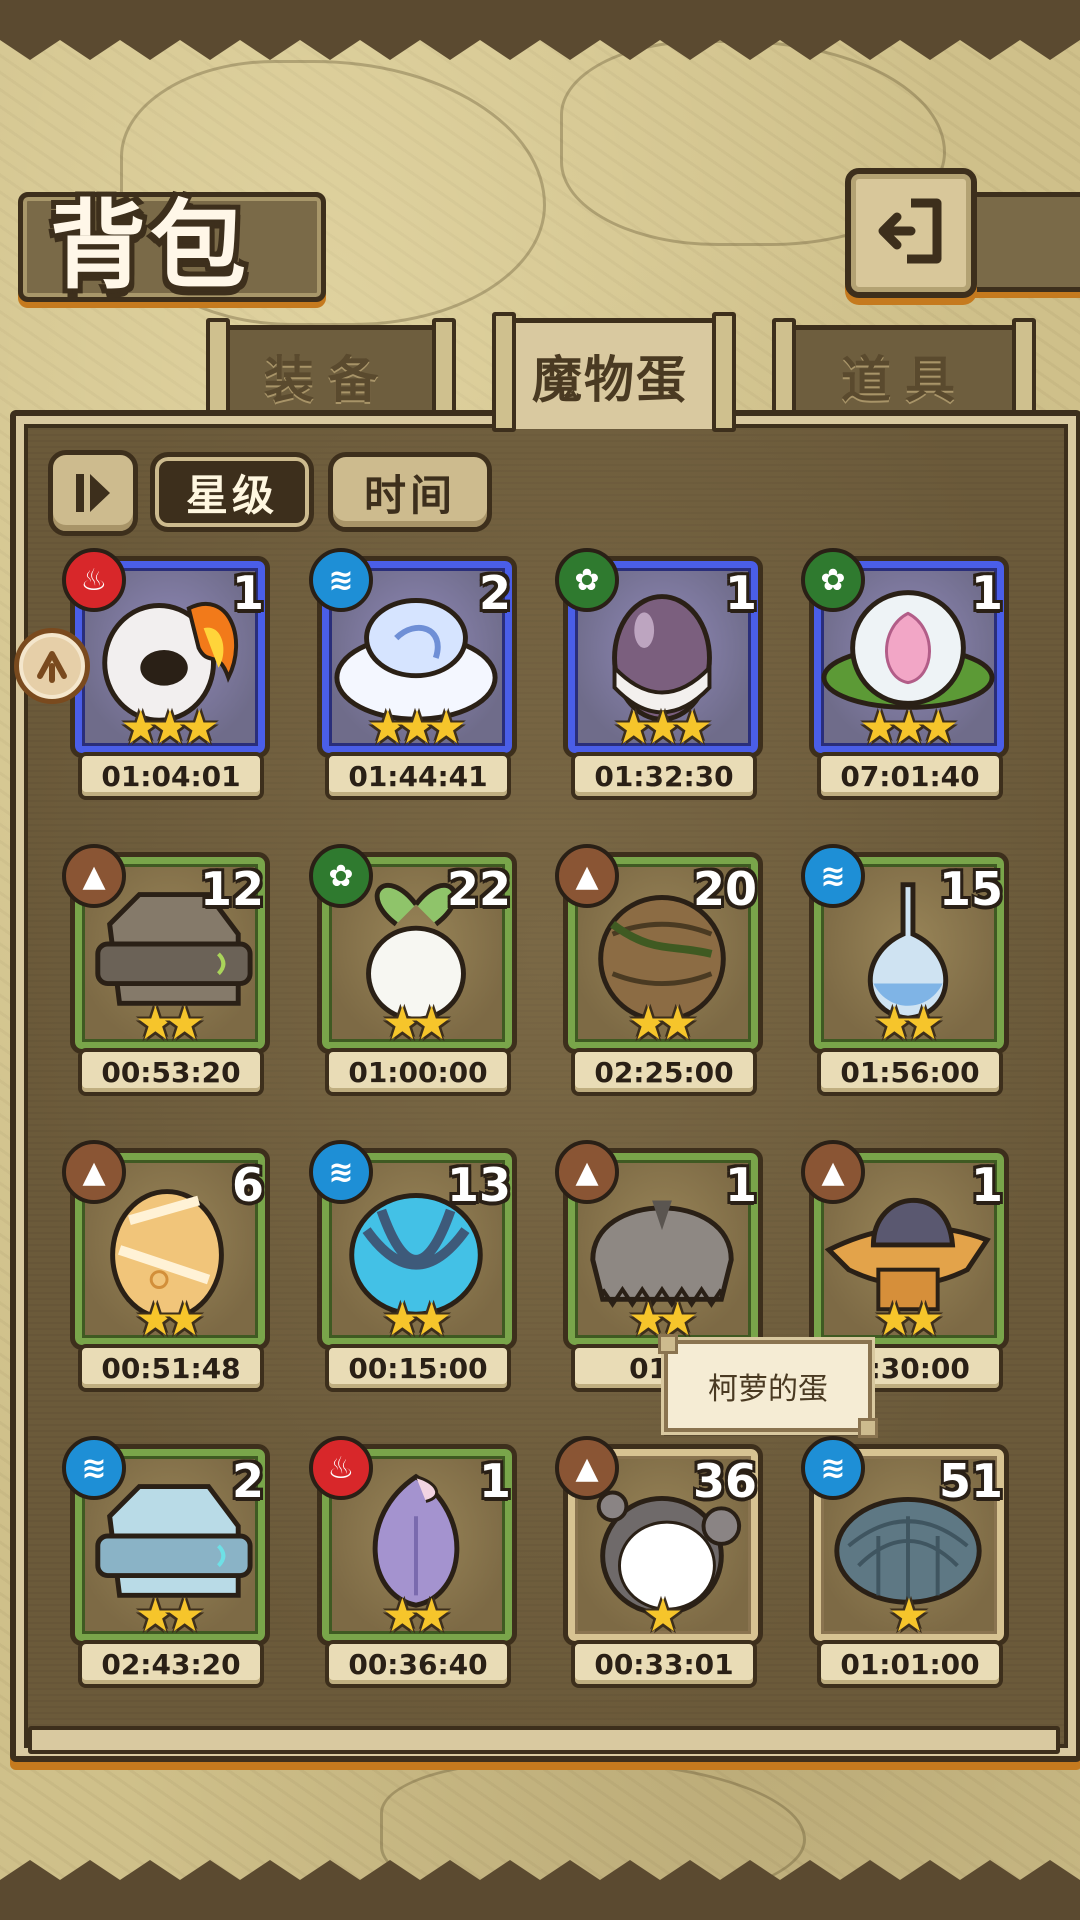 This screenshot has width=1080, height=1920. Describe the element at coordinates (414, 1268) in the screenshot. I see `egg-card: ≋ 13 ★★ 00:15:00` at that location.